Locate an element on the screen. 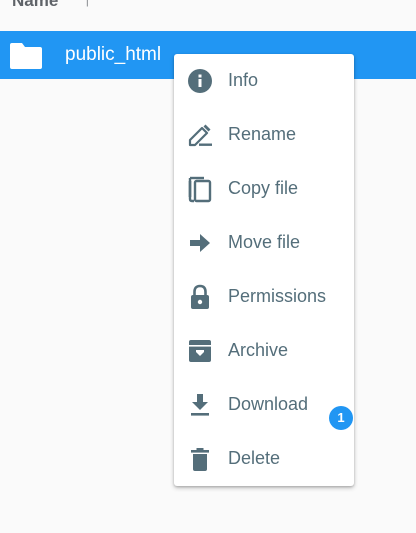 This screenshot has width=416, height=533. menu-item-label: Copy file is located at coordinates (263, 188).